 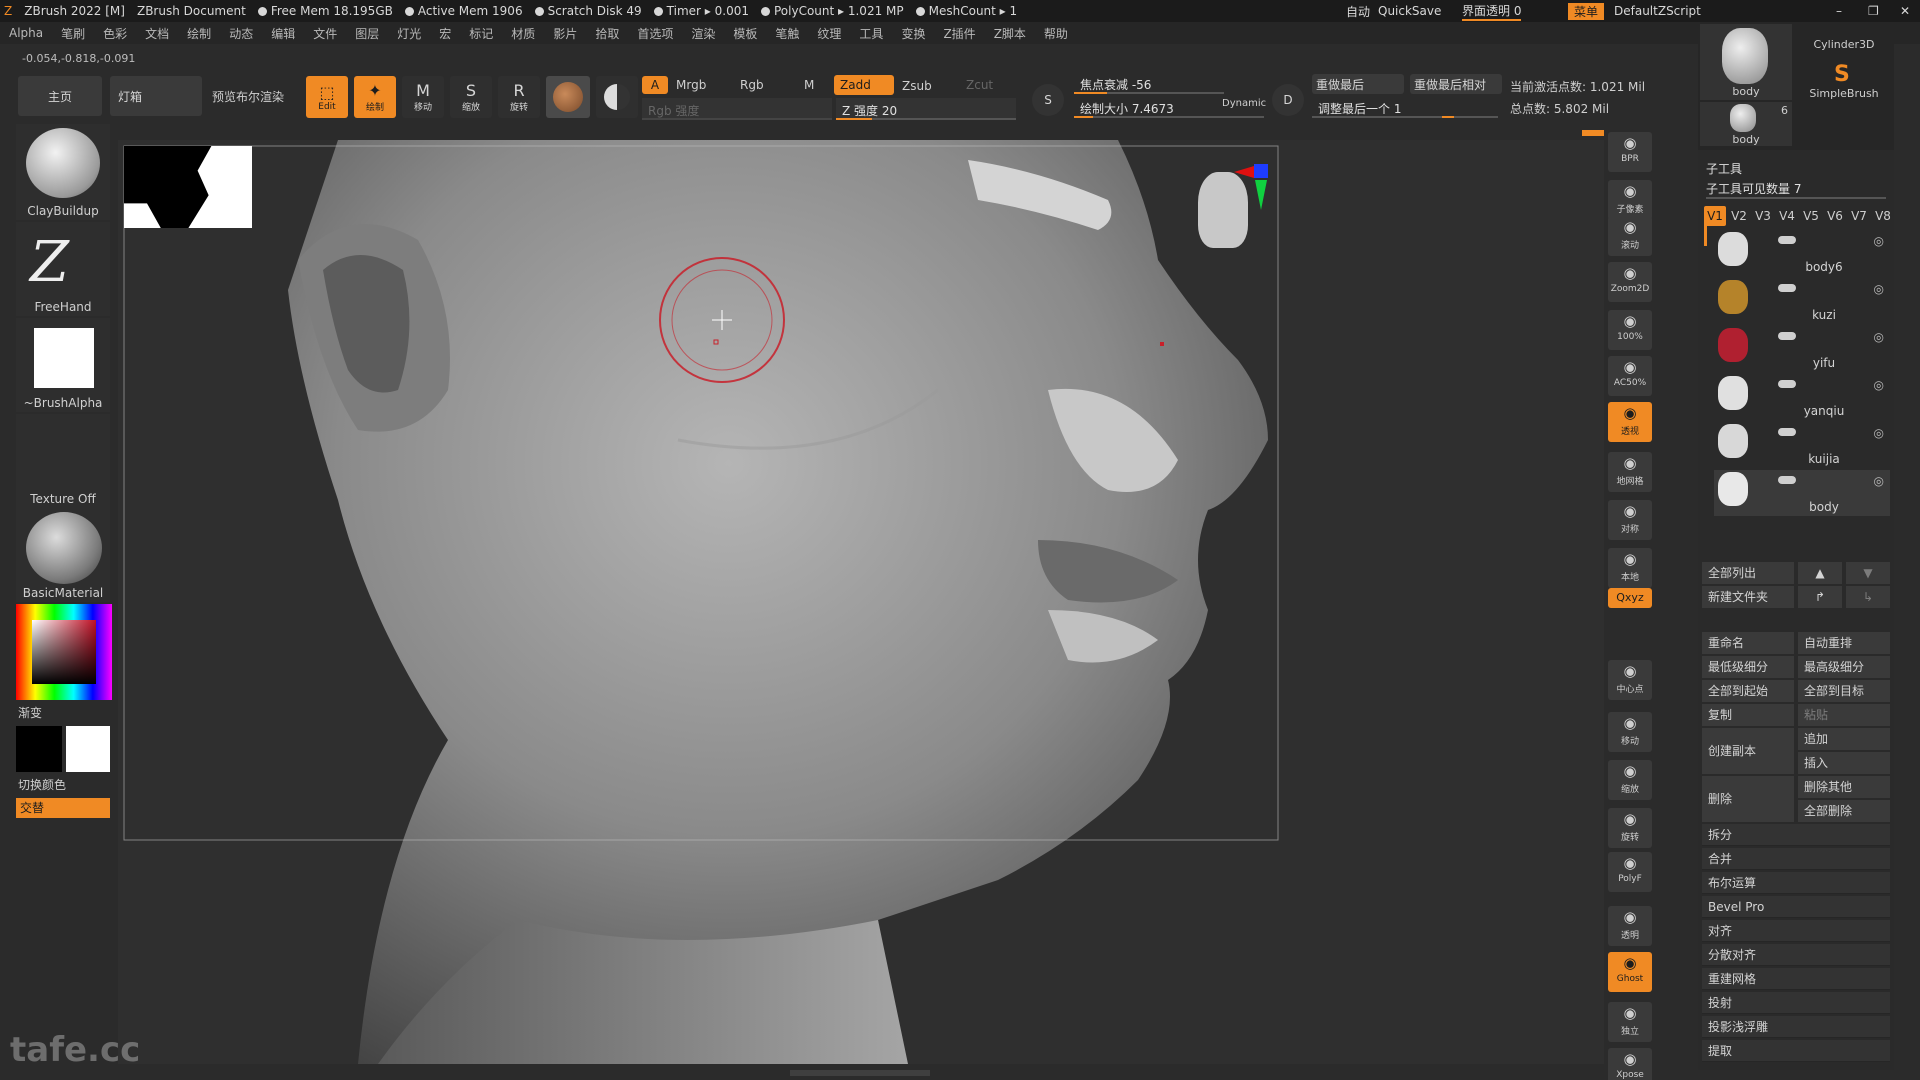 What do you see at coordinates (809, 85) in the screenshot?
I see `m-button: M` at bounding box center [809, 85].